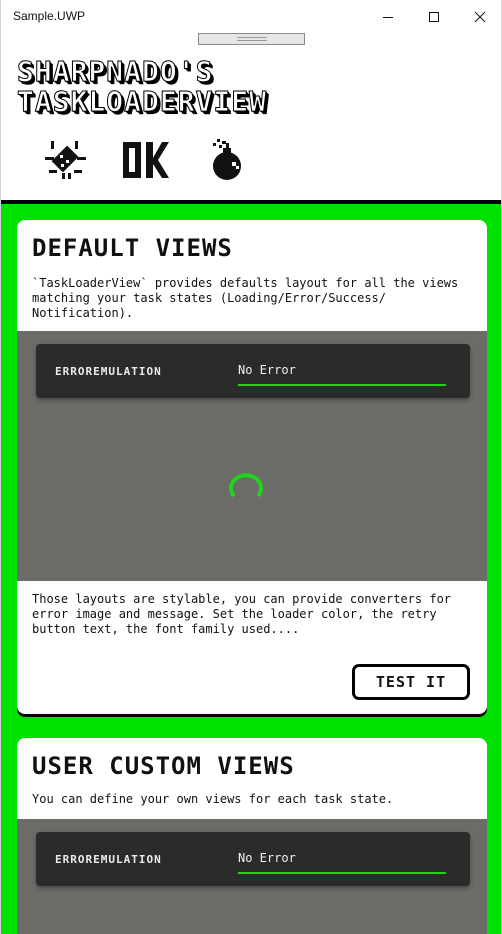  What do you see at coordinates (411, 682) in the screenshot?
I see `test-it-button: TEST IT` at bounding box center [411, 682].